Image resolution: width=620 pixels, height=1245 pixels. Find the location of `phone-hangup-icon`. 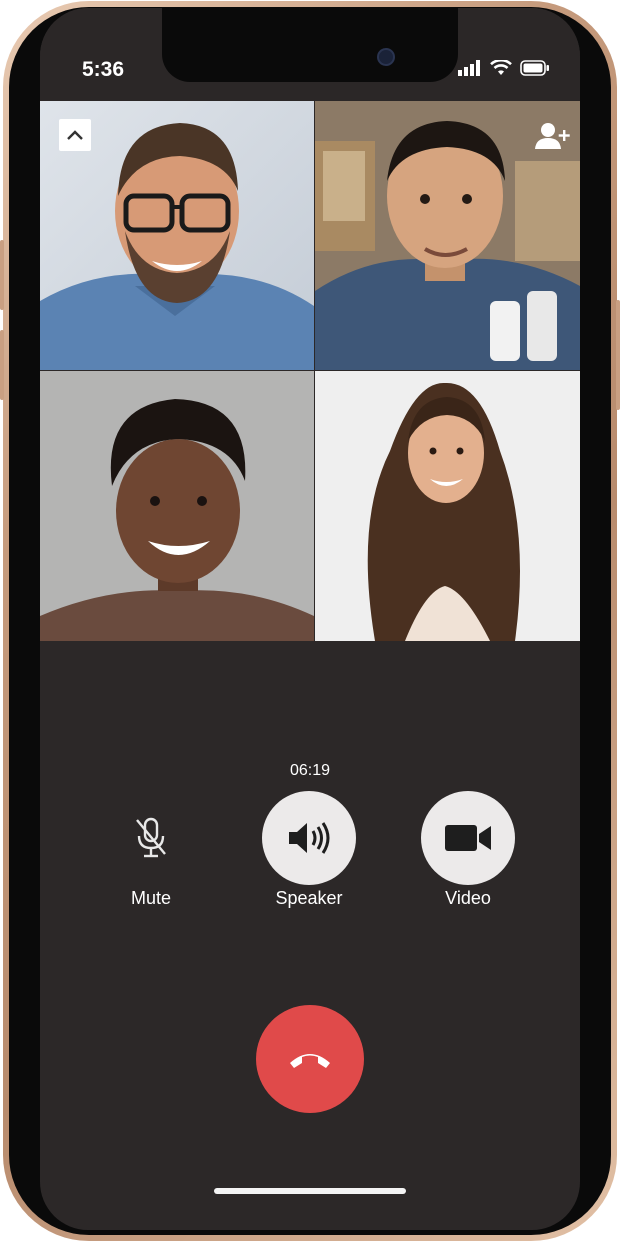

phone-hangup-icon is located at coordinates (310, 1061).